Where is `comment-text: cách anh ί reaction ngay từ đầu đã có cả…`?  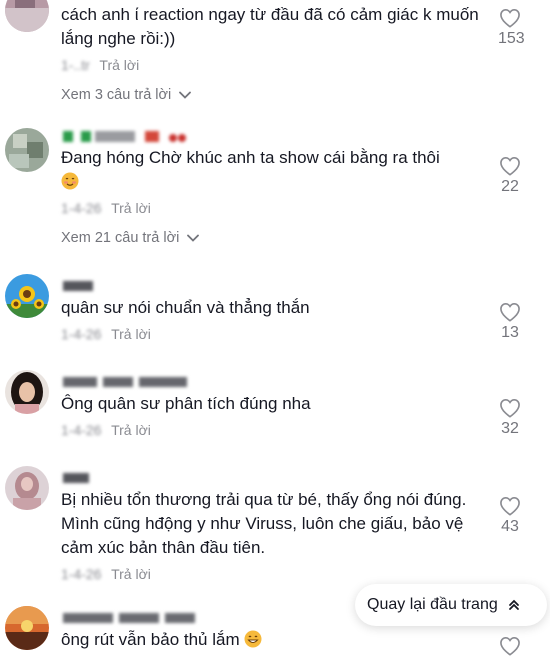
comment-text: cách anh ί reaction ngay từ đầu đã có cả… is located at coordinates (270, 26).